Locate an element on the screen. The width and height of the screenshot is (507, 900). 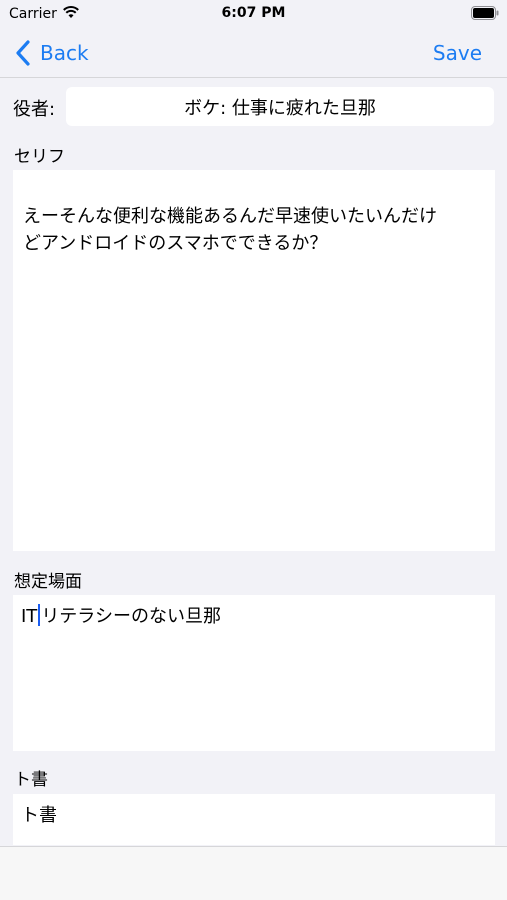
direction-label: ト書 is located at coordinates (31, 780).